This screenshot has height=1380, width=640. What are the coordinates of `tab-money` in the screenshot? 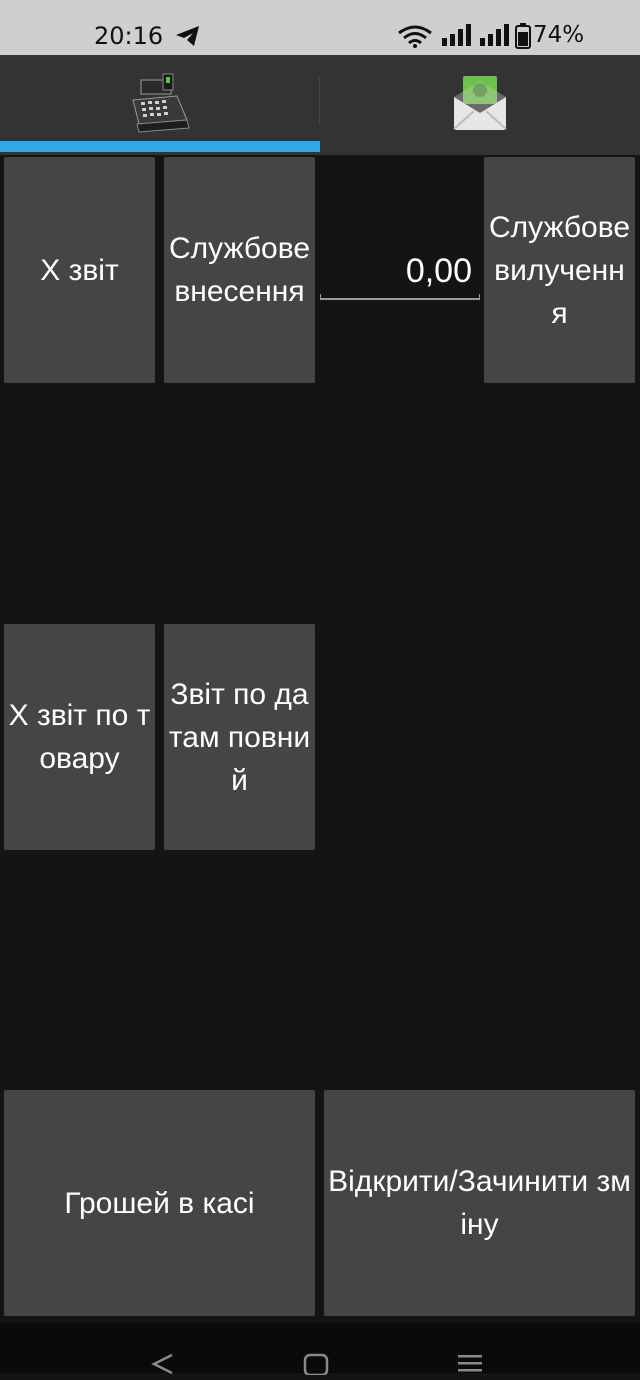 It's located at (480, 105).